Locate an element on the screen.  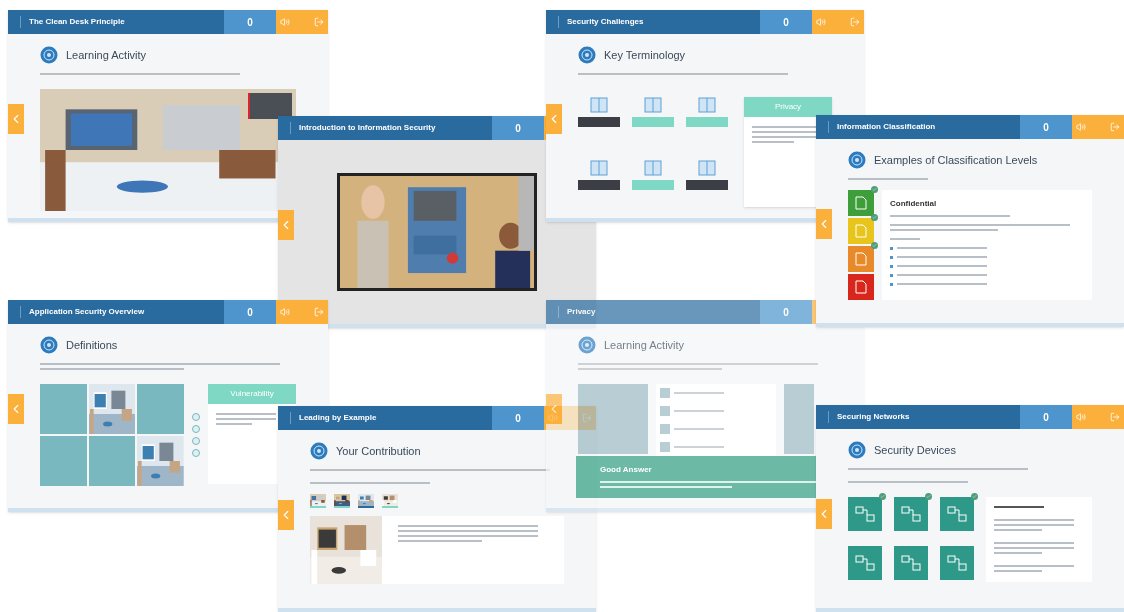
slide-heading: Examples of Classification Levels is located at coordinates (956, 160).